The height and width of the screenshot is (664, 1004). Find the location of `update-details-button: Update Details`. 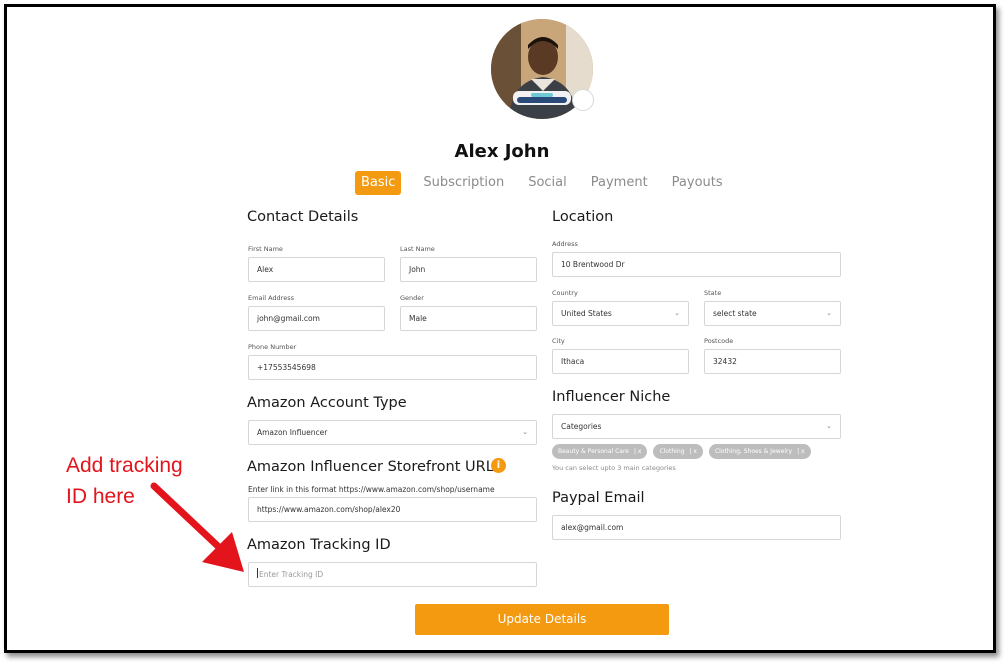

update-details-button: Update Details is located at coordinates (542, 619).